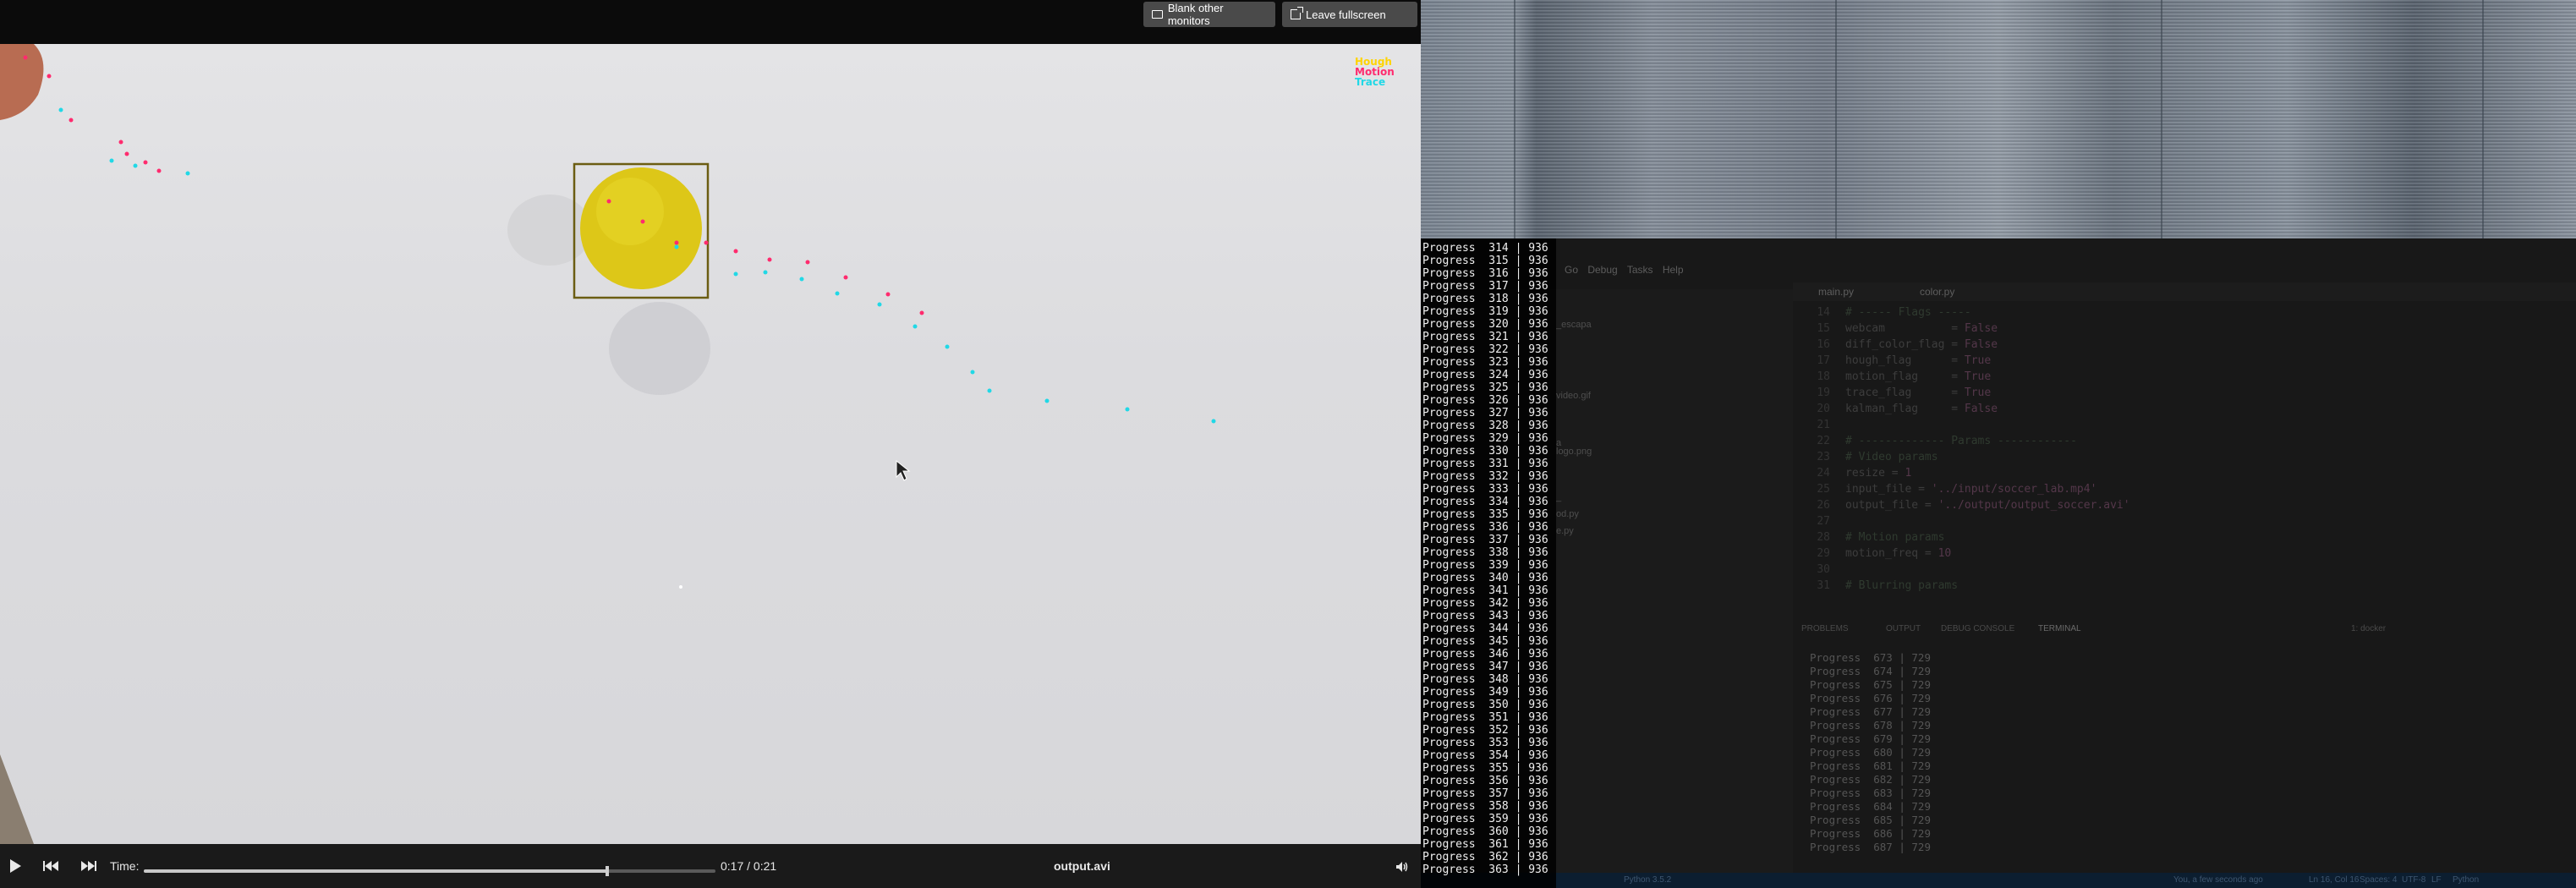 The height and width of the screenshot is (888, 2576). Describe the element at coordinates (1957, 490) in the screenshot. I see `code-line: 25 input_file = '../input/soccer_lab.mp4'` at that location.